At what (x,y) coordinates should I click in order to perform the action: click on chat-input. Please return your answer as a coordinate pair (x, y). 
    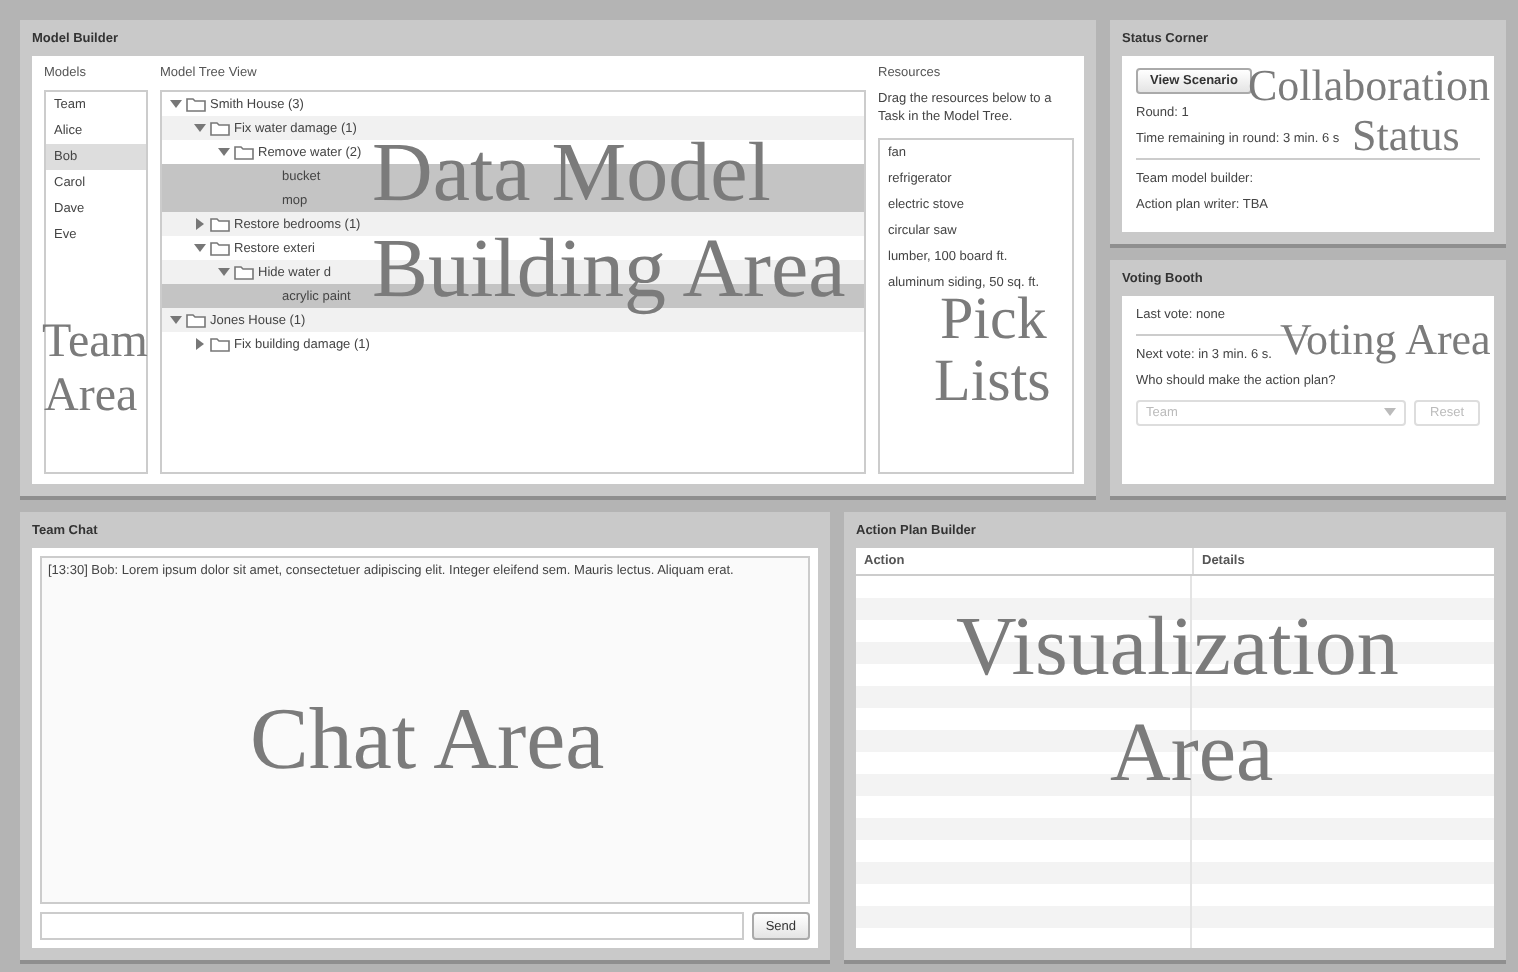
    Looking at the image, I should click on (392, 926).